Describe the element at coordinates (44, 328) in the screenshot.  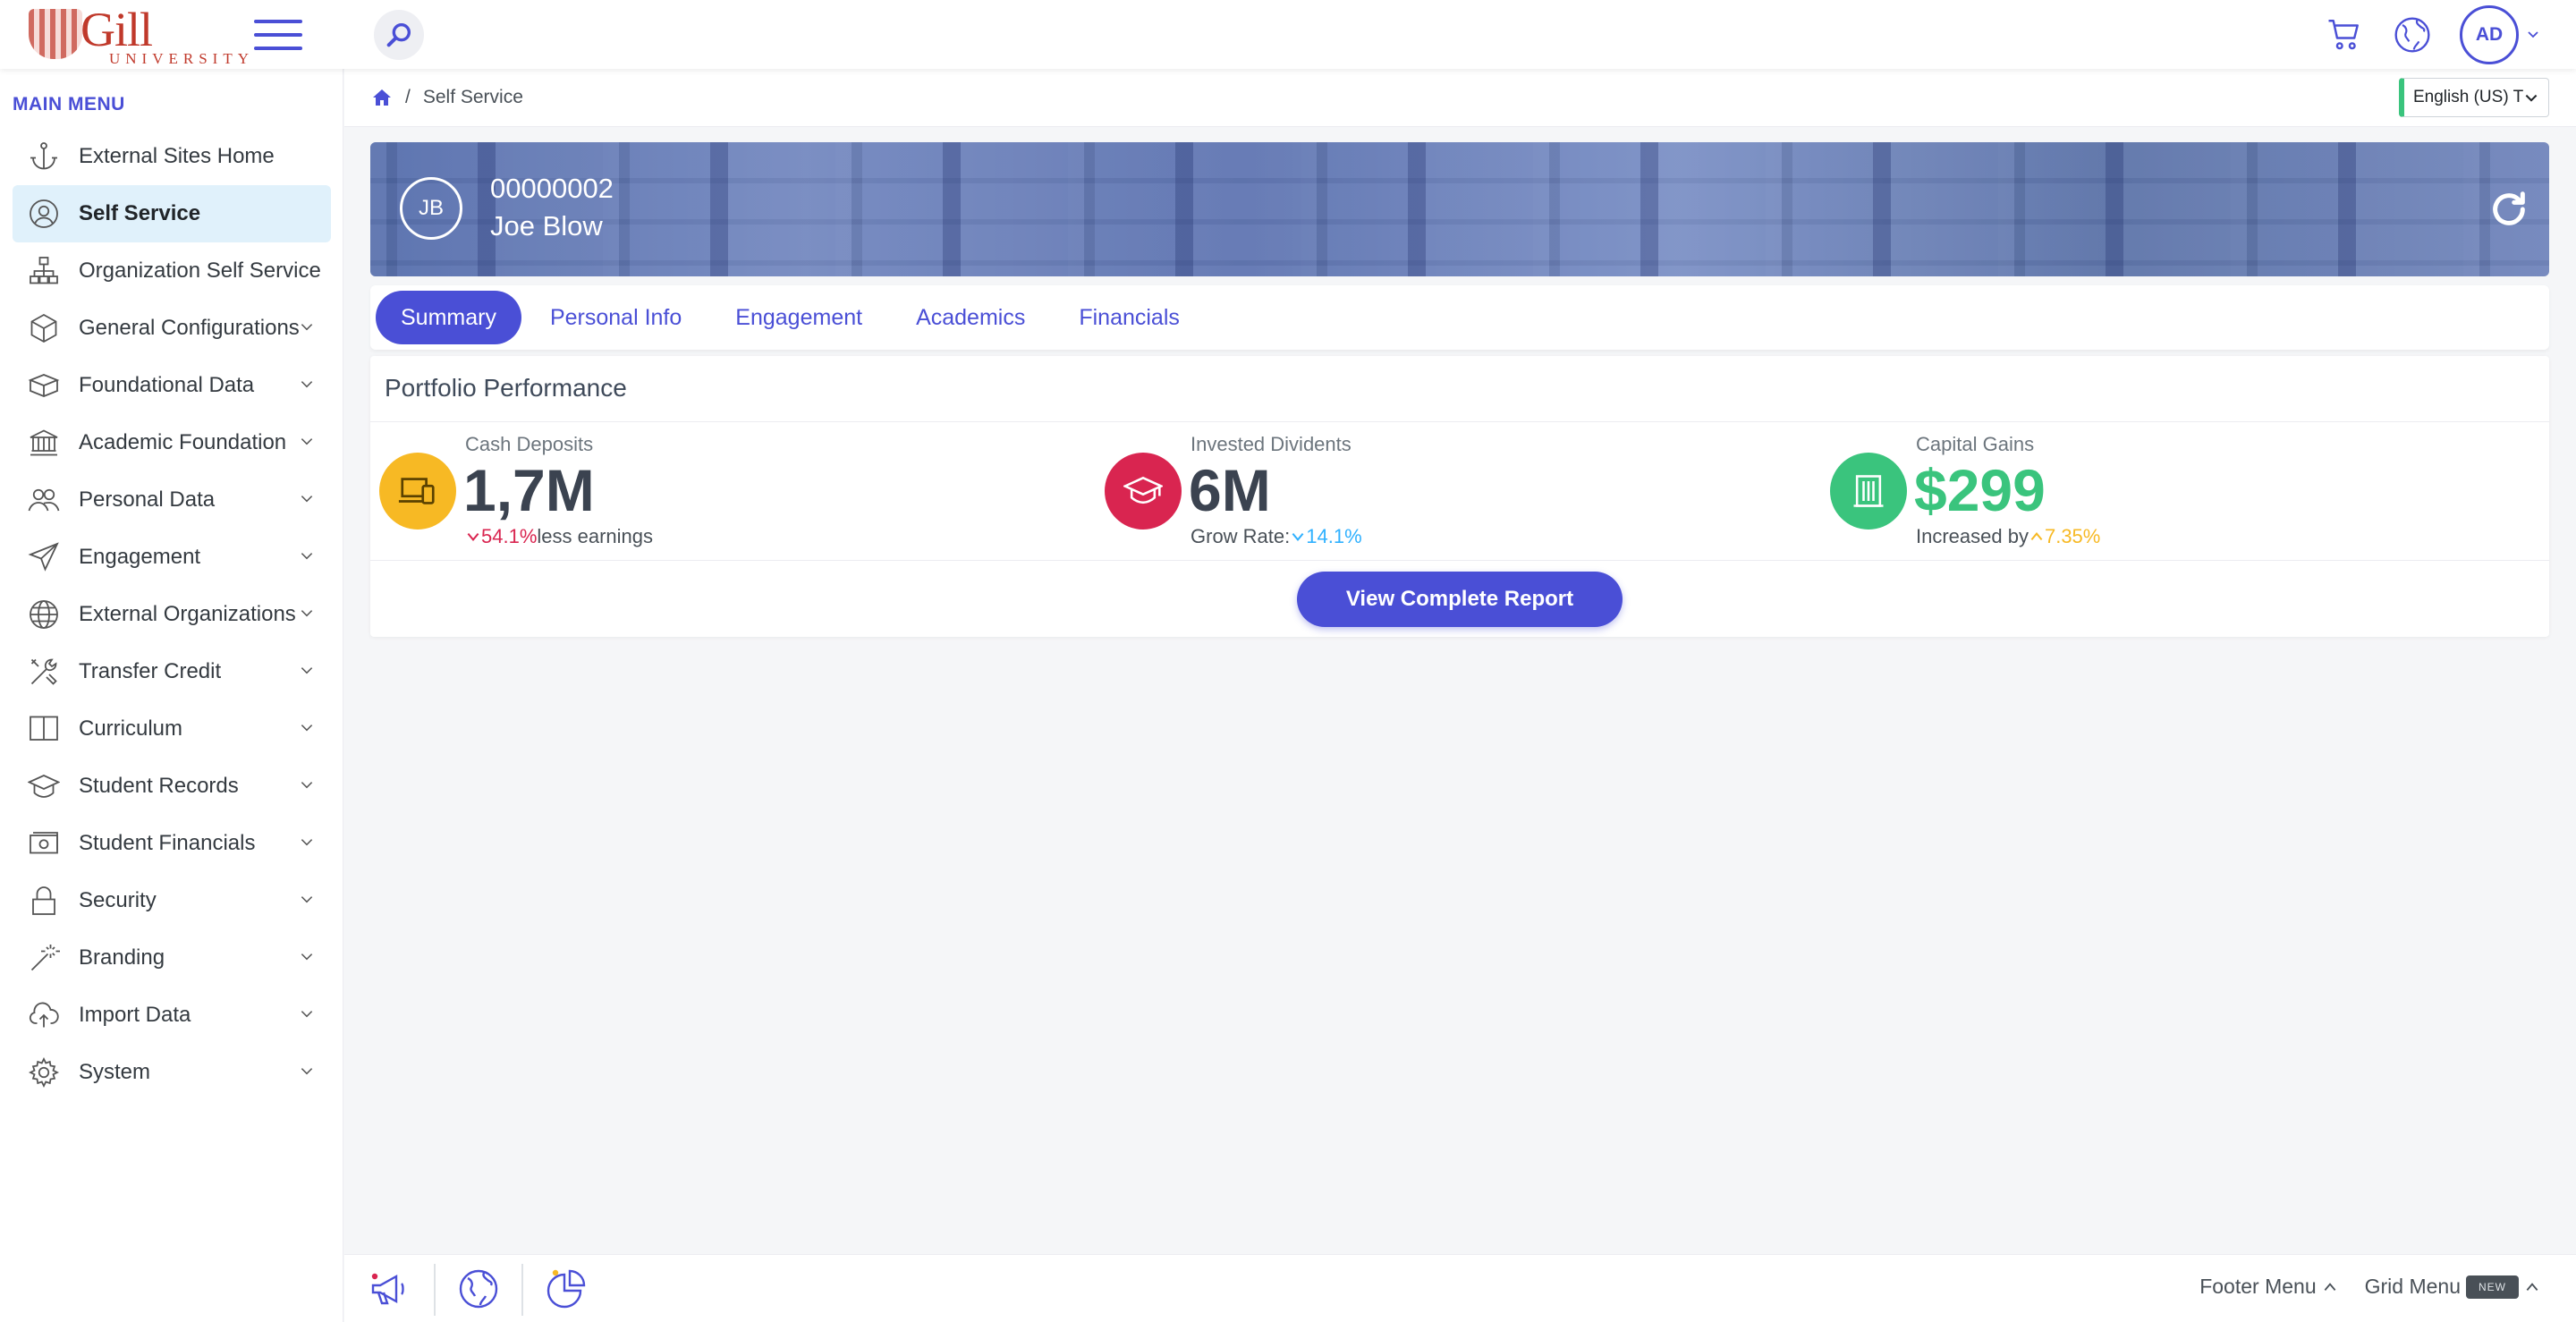
I see `box-icon` at that location.